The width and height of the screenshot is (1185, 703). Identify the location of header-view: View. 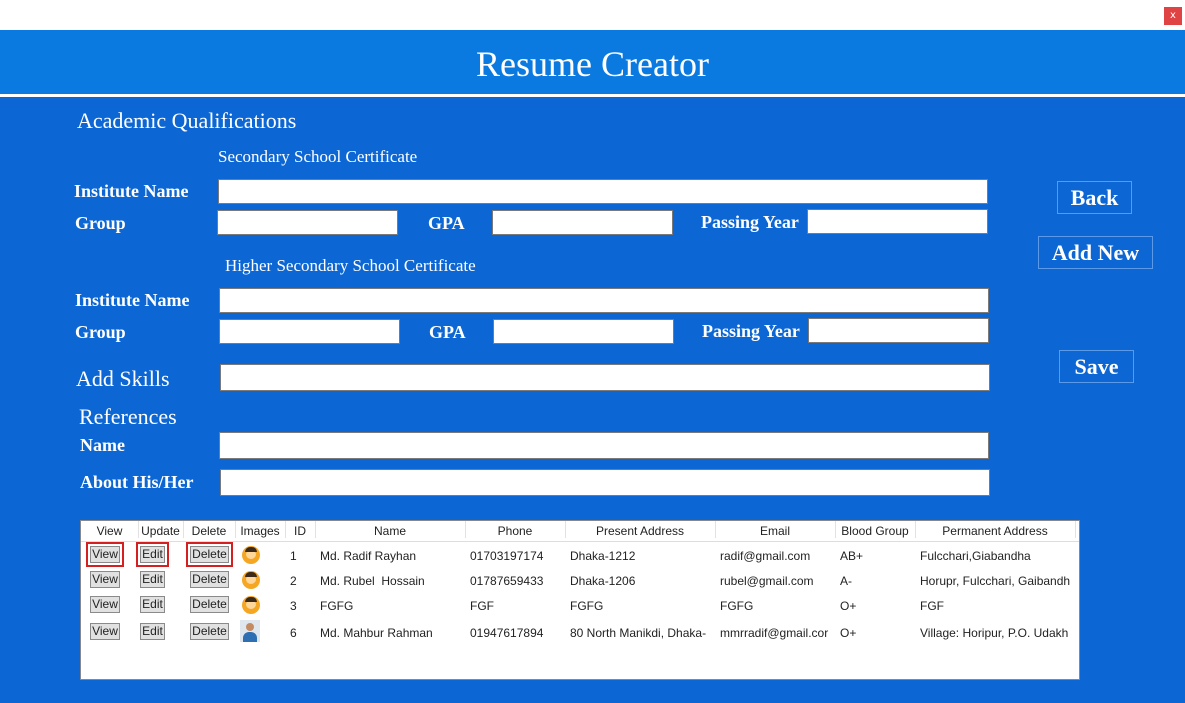
(110, 529).